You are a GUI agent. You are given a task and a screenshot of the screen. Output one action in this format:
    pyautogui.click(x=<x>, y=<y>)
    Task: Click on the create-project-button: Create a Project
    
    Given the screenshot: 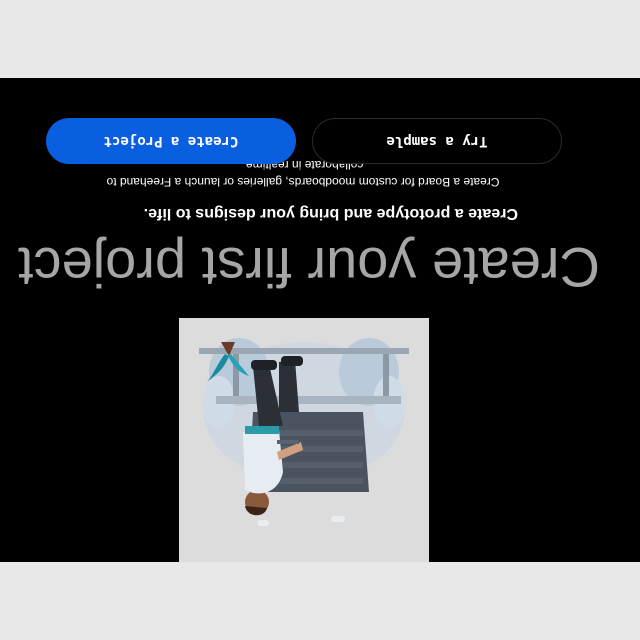 What is the action you would take?
    pyautogui.click(x=171, y=141)
    